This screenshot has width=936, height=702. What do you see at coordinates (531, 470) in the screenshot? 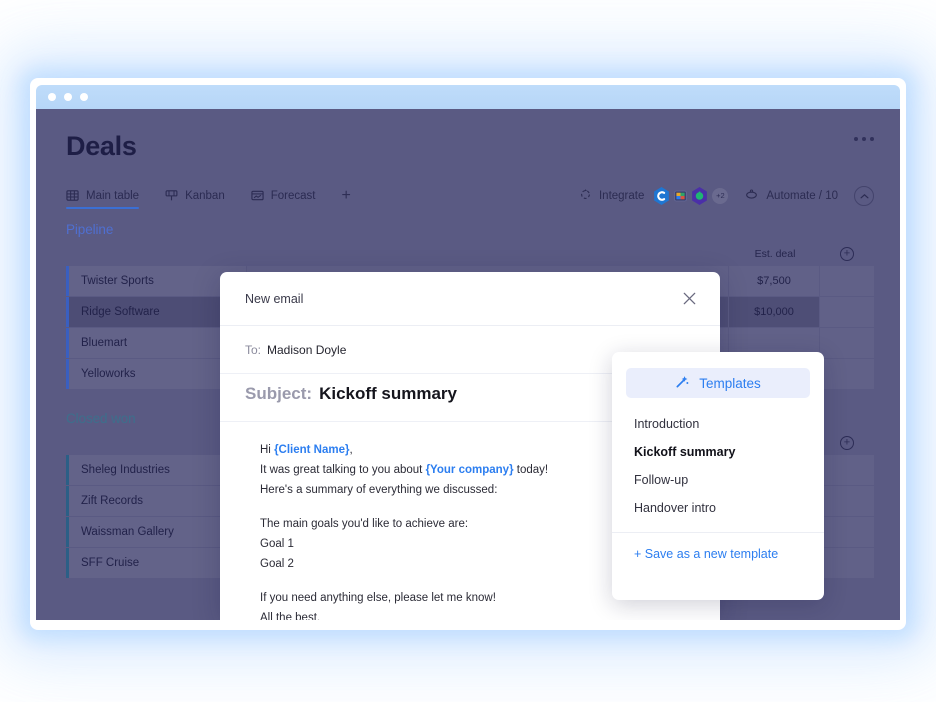
I see `body-line-2-suffix: today!` at bounding box center [531, 470].